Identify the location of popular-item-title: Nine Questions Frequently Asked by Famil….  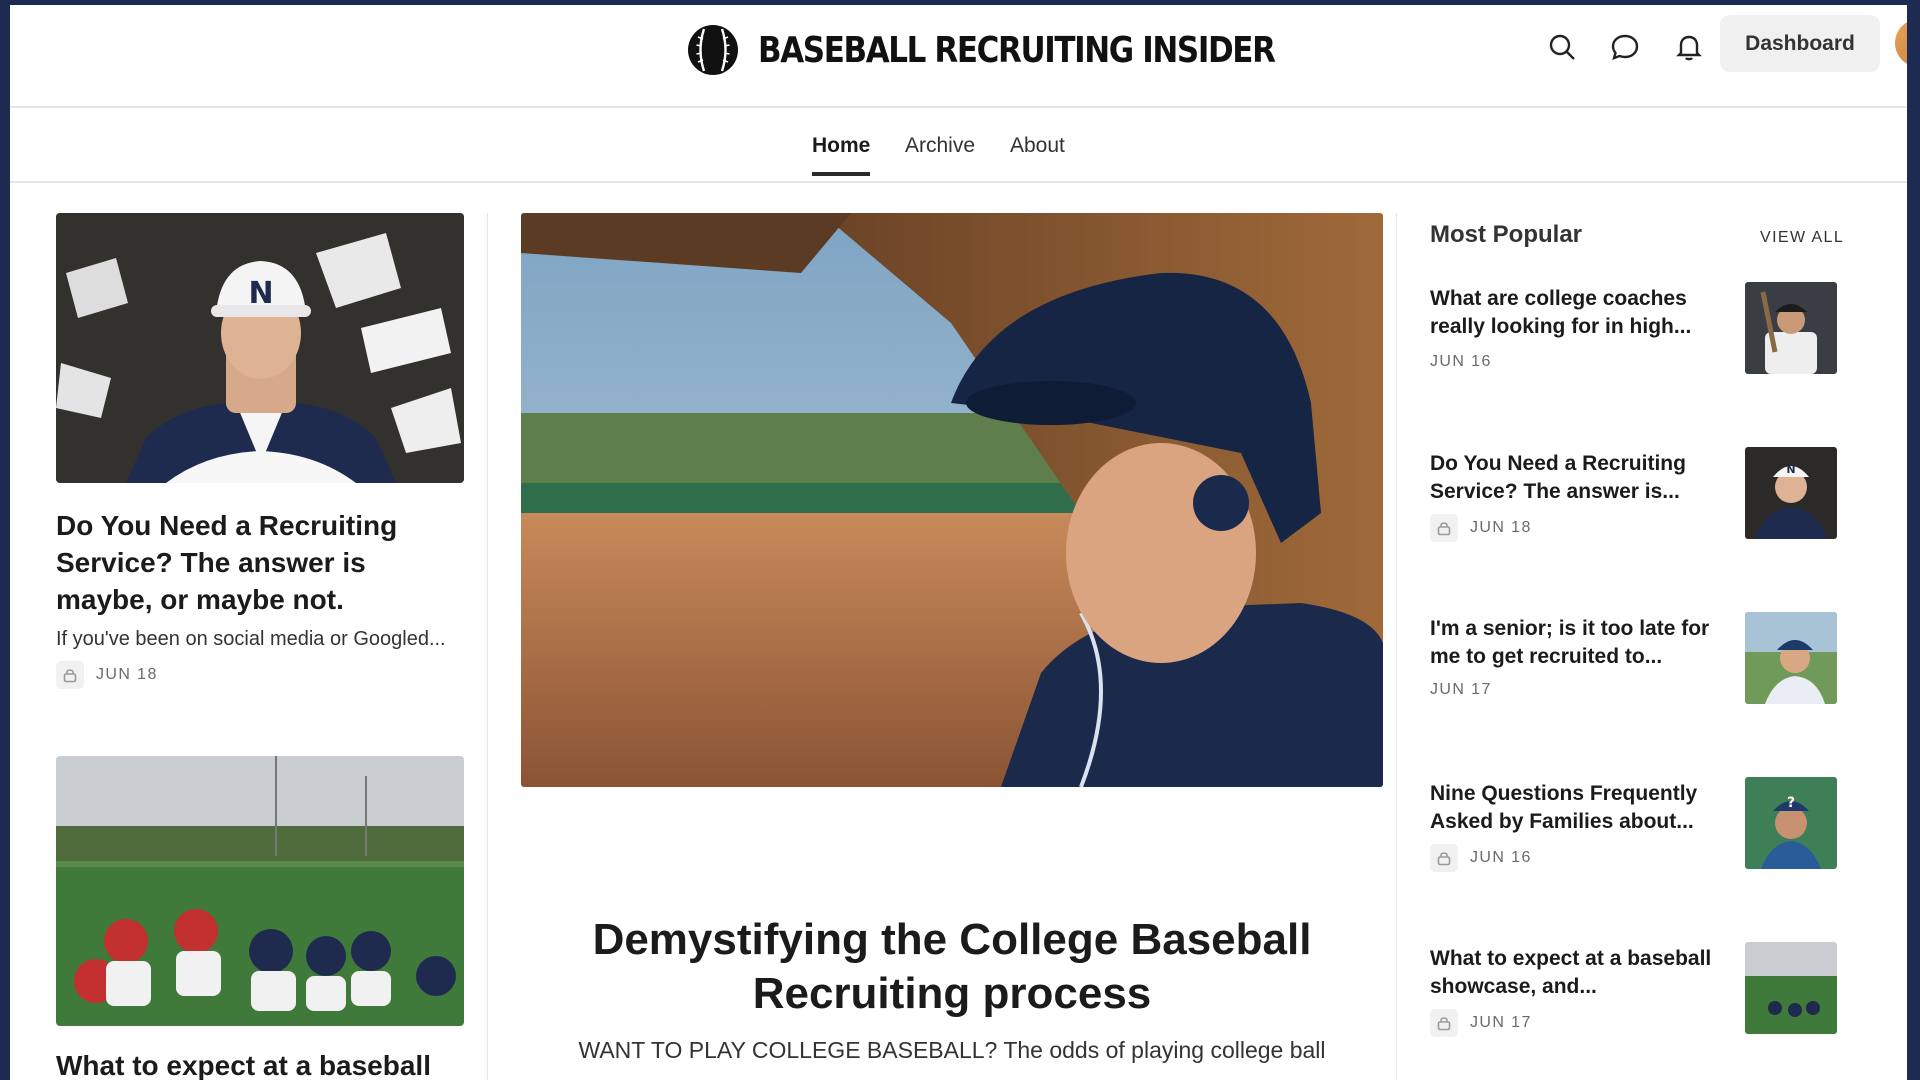
(1564, 807).